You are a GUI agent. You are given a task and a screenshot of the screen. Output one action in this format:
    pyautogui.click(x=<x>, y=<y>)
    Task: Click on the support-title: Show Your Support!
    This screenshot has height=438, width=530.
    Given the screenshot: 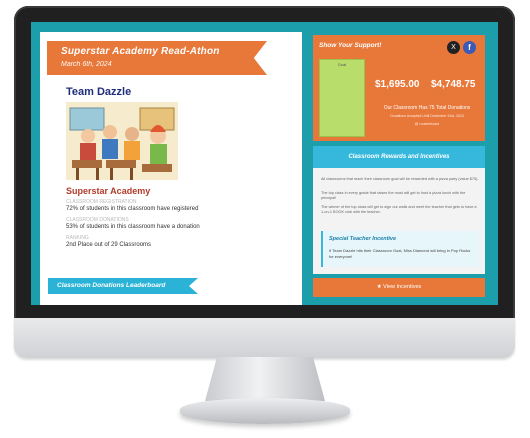 What is the action you would take?
    pyautogui.click(x=350, y=45)
    